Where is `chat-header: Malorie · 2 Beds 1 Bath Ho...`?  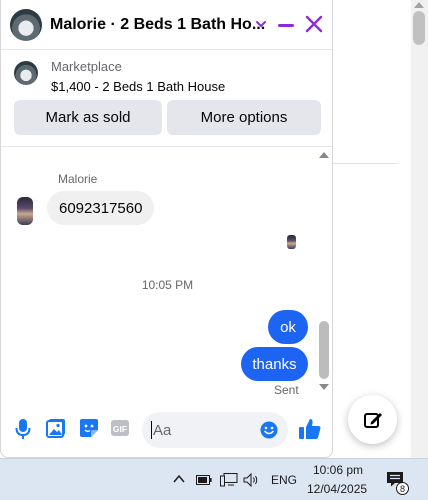
chat-header: Malorie · 2 Beds 1 Bath Ho... is located at coordinates (166, 25).